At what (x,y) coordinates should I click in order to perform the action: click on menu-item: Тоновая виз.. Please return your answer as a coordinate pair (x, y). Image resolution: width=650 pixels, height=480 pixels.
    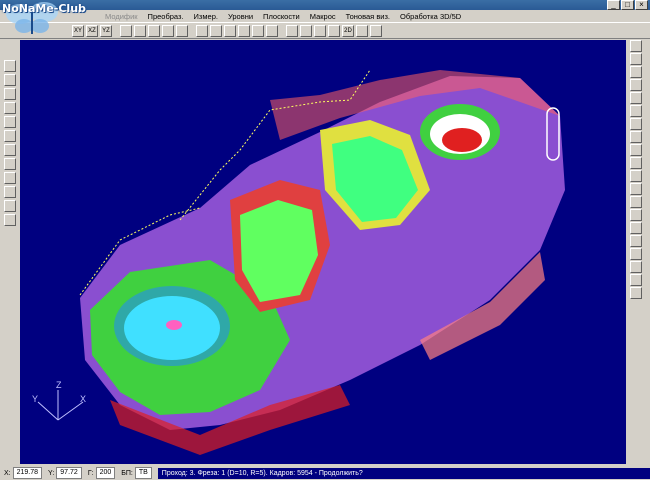
    Looking at the image, I should click on (368, 16).